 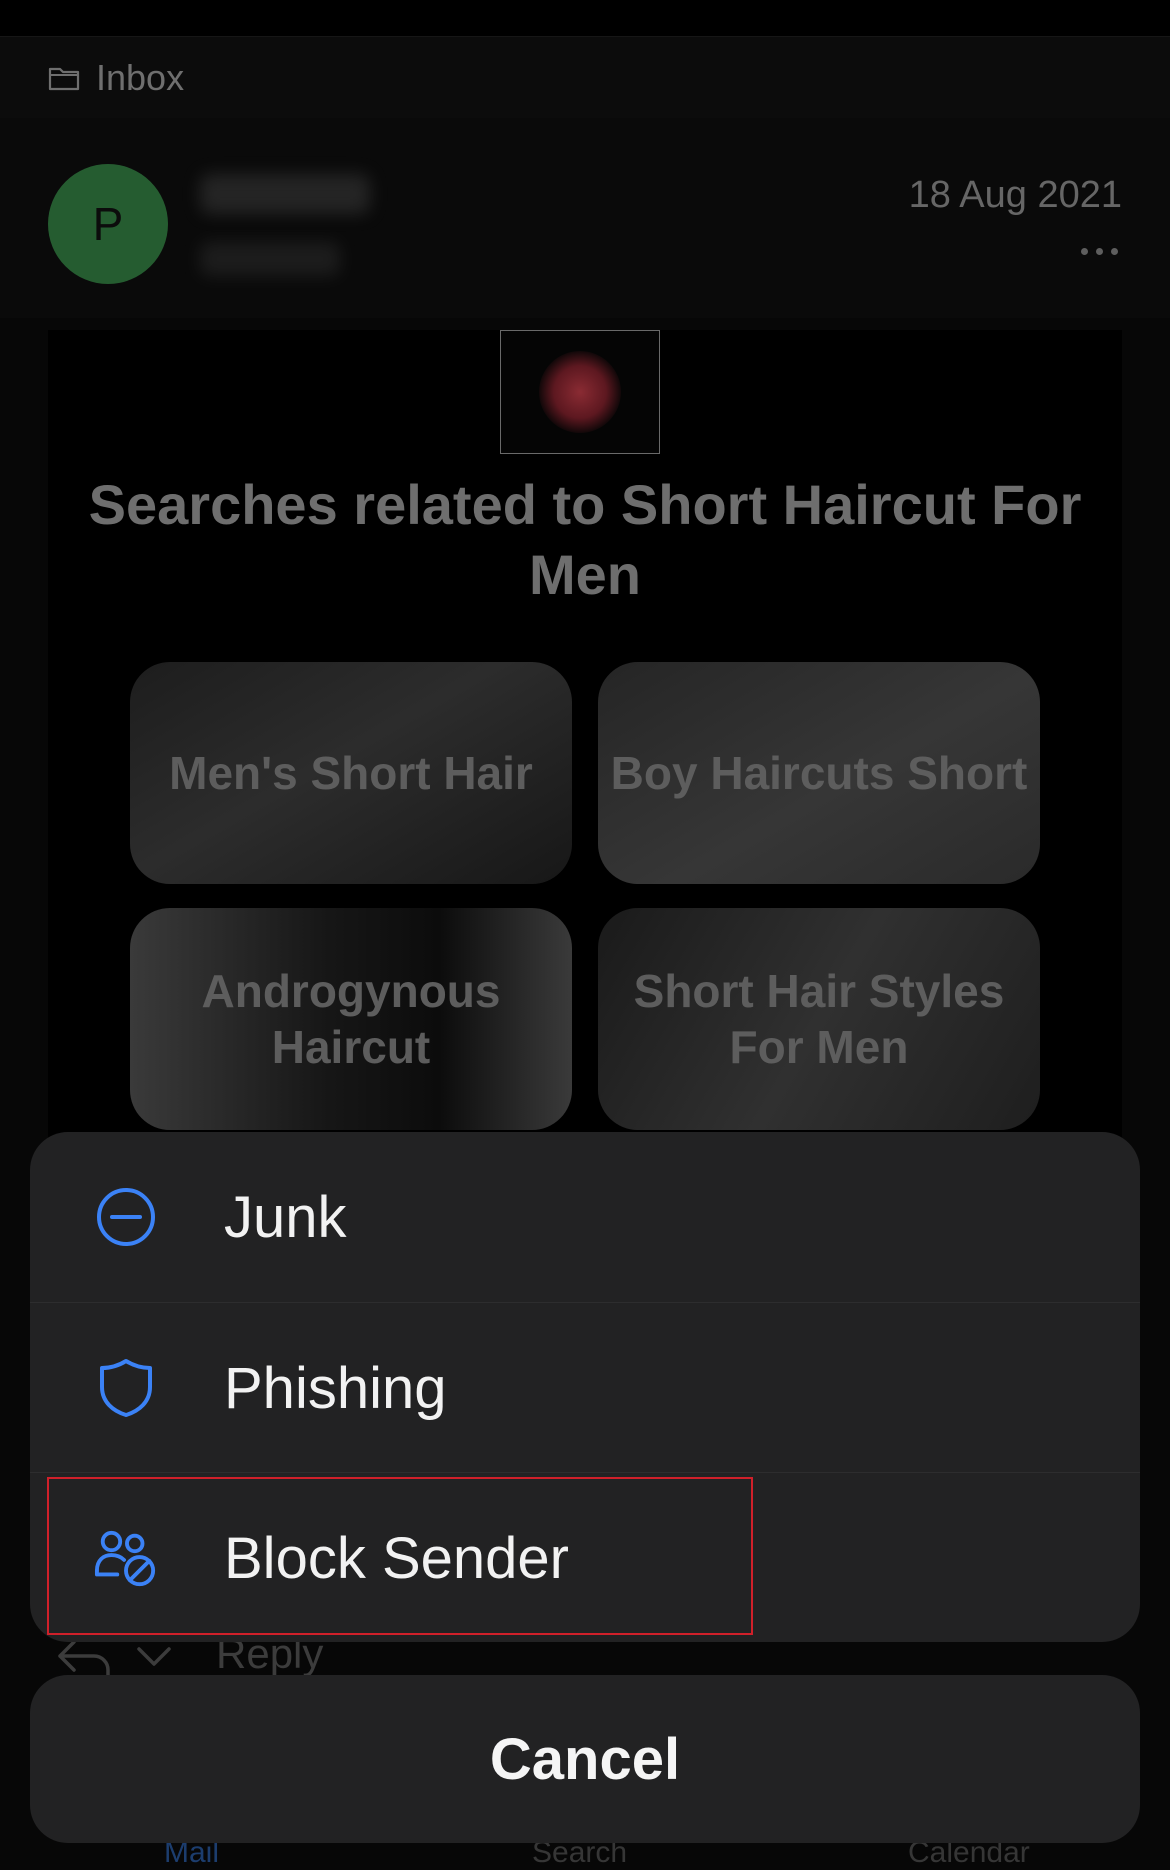 I want to click on email-date: 18 Aug 2021, so click(x=1015, y=195).